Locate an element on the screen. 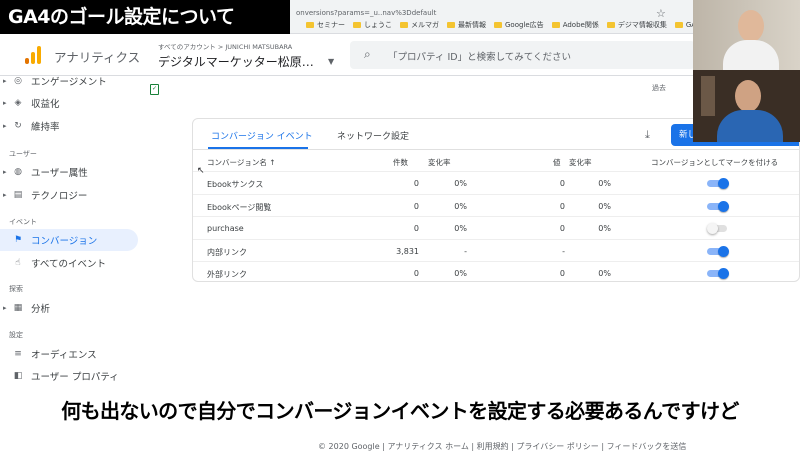 The width and height of the screenshot is (800, 452). cell-name: 内部リンク is located at coordinates (227, 252).